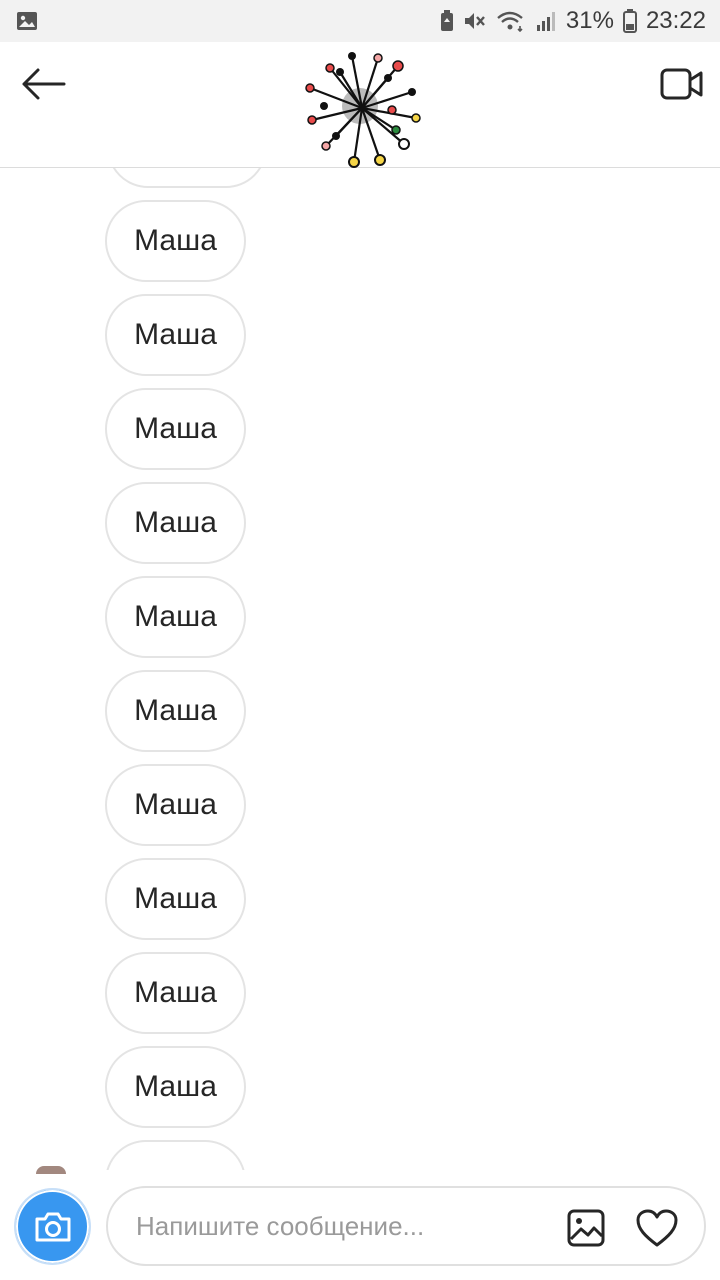 The image size is (720, 1280). I want to click on message-input-container, so click(406, 1226).